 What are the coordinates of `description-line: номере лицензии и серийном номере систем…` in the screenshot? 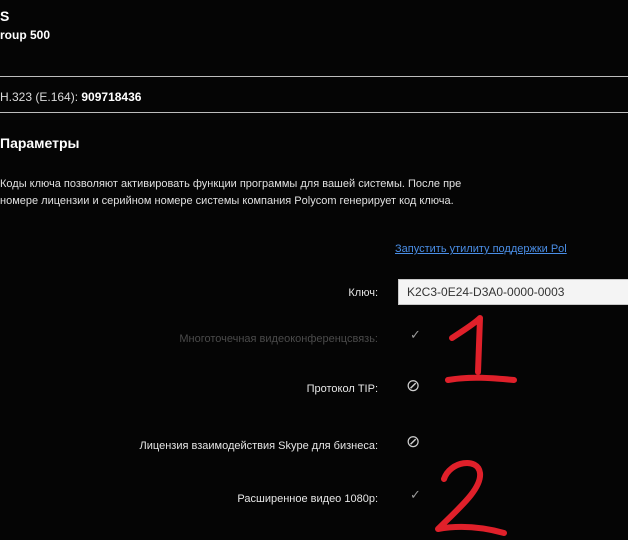 It's located at (227, 201).